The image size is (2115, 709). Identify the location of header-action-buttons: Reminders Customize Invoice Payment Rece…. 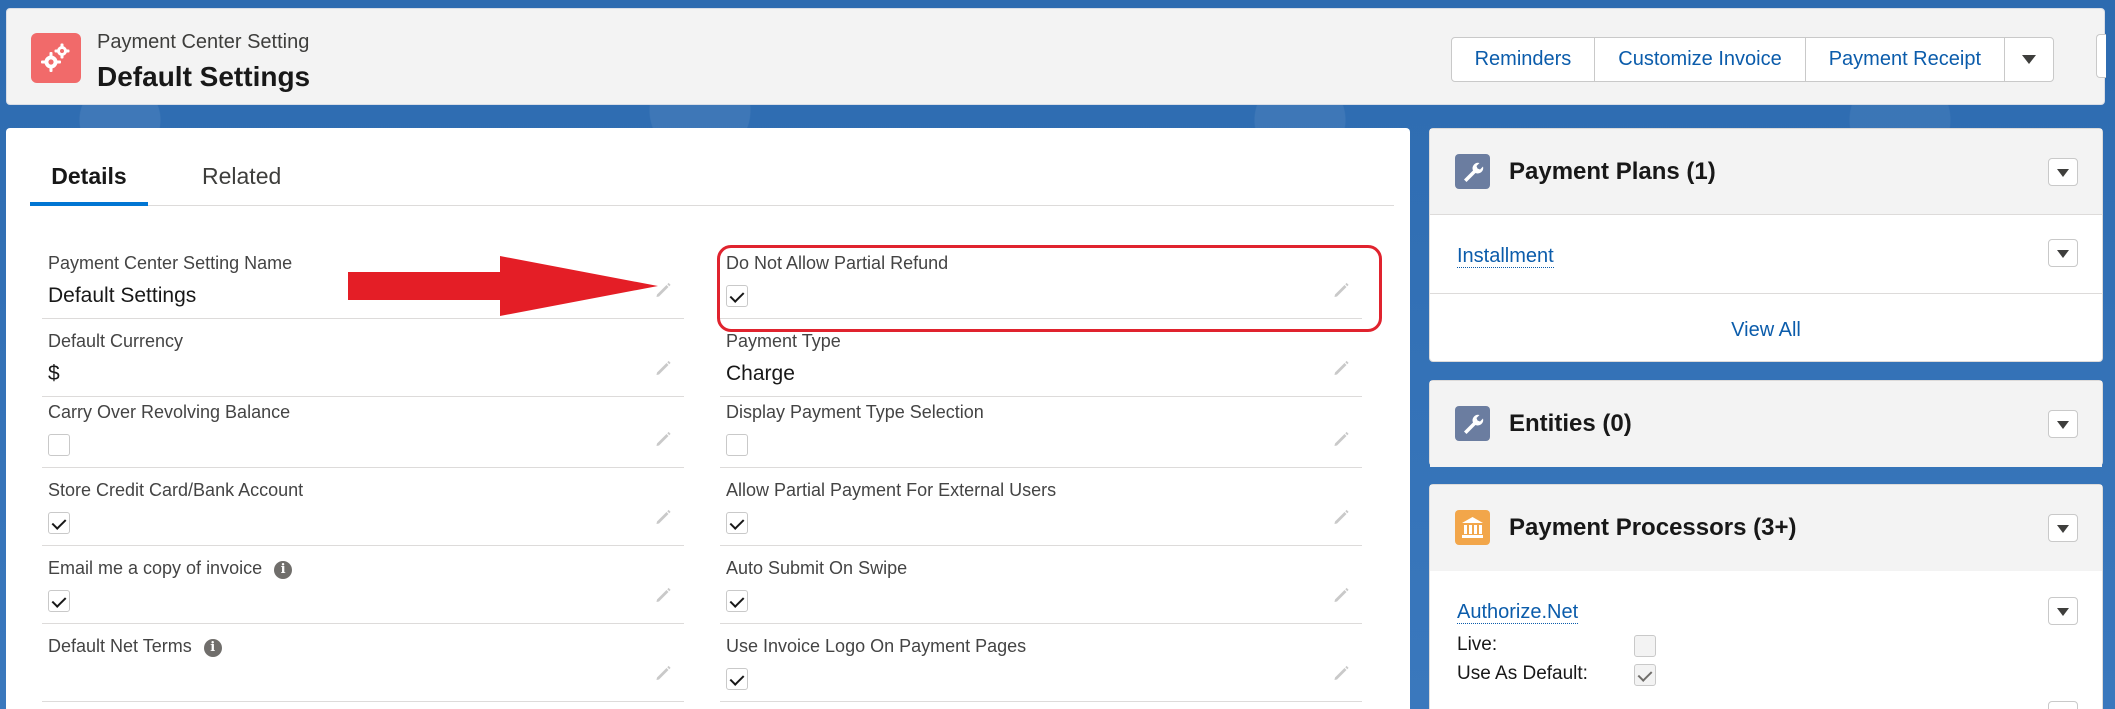
(1752, 59).